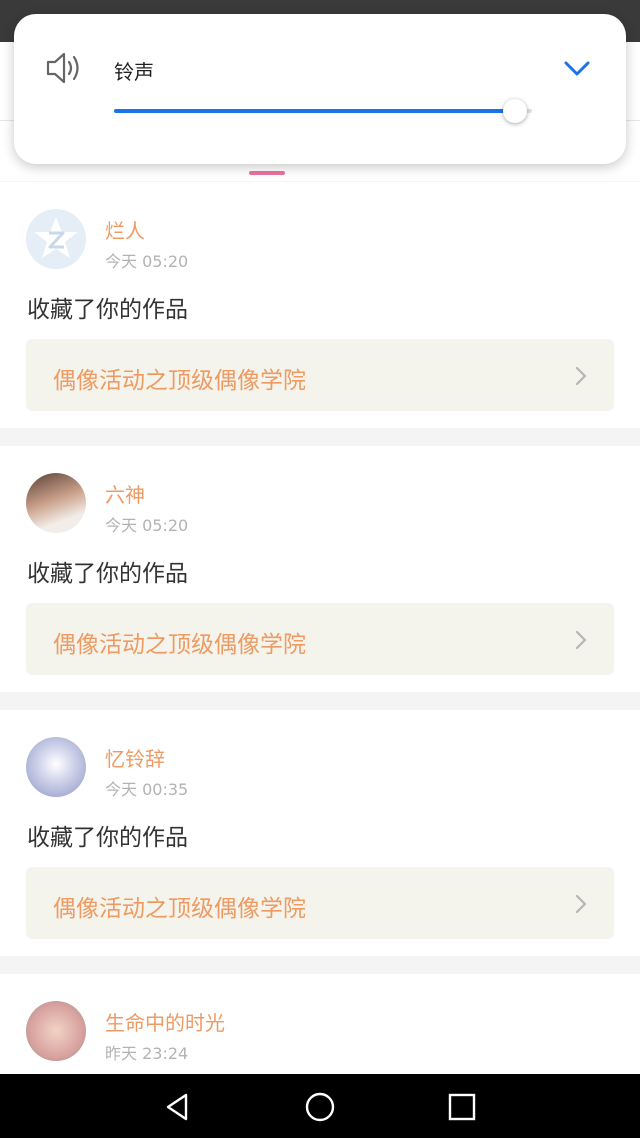  What do you see at coordinates (64, 68) in the screenshot?
I see `speaker-icon` at bounding box center [64, 68].